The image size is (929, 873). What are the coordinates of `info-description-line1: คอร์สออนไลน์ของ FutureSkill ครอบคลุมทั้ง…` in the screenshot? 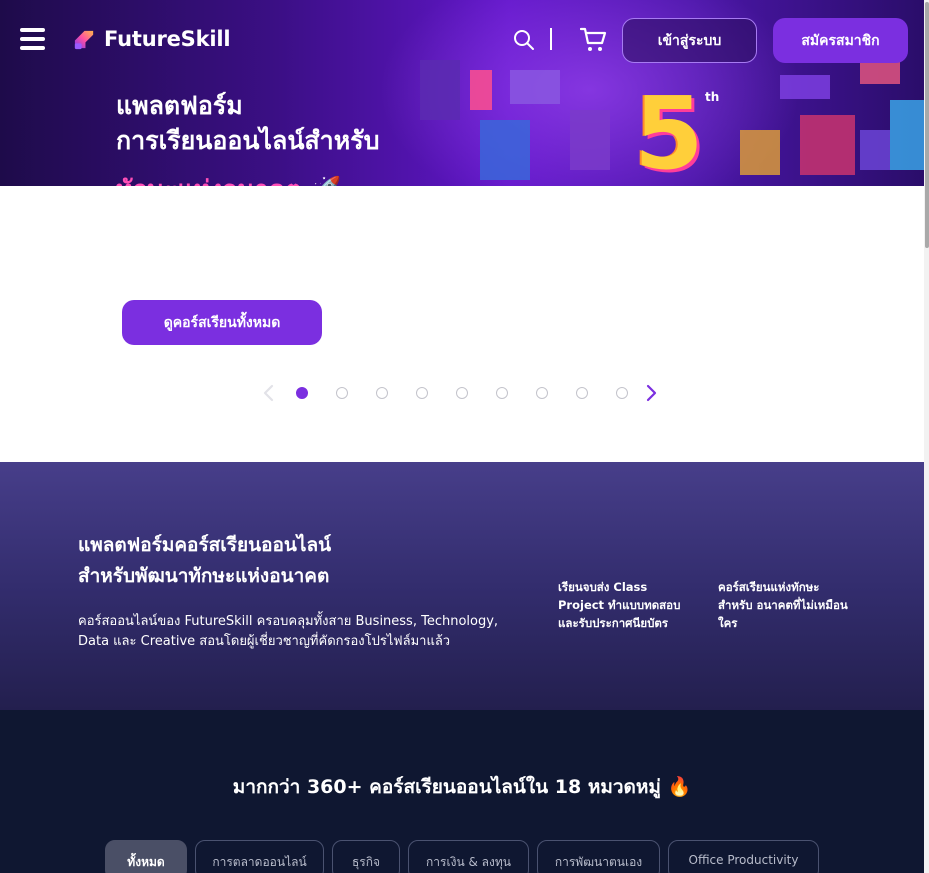 It's located at (288, 621).